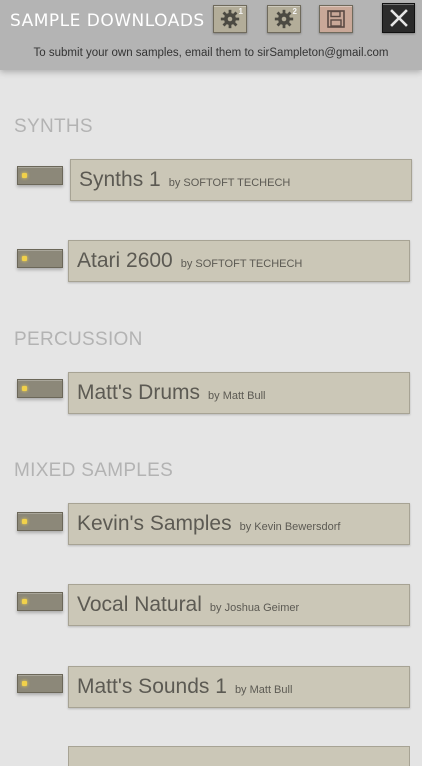 Image resolution: width=422 pixels, height=766 pixels. What do you see at coordinates (78, 339) in the screenshot?
I see `section-title-percussion: PERCUSSION` at bounding box center [78, 339].